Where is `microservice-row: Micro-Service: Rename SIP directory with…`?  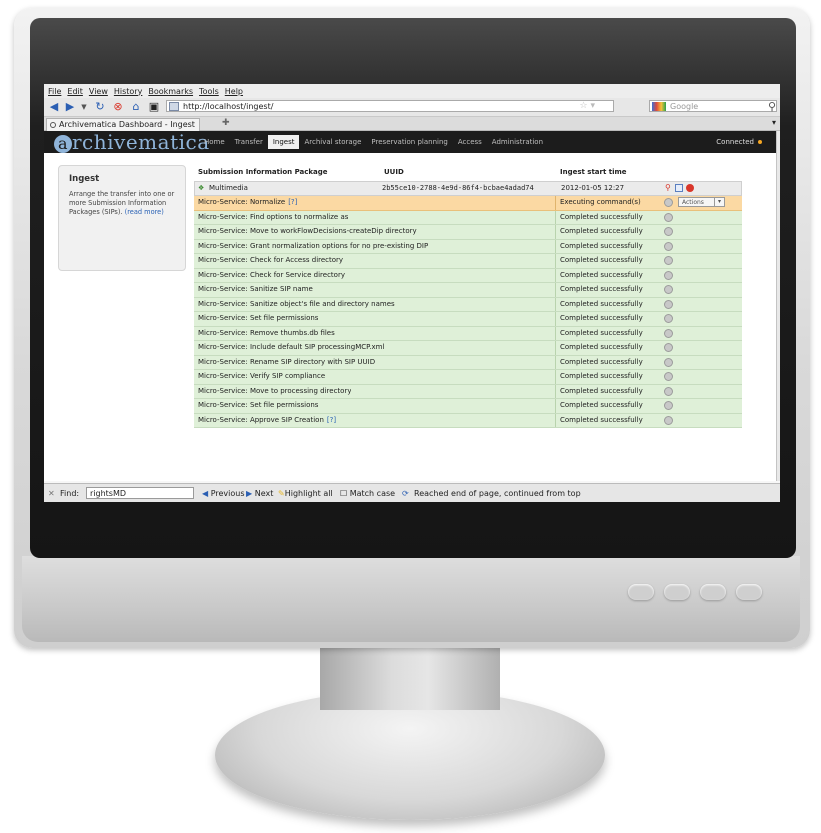 microservice-row: Micro-Service: Rename SIP directory with… is located at coordinates (468, 362).